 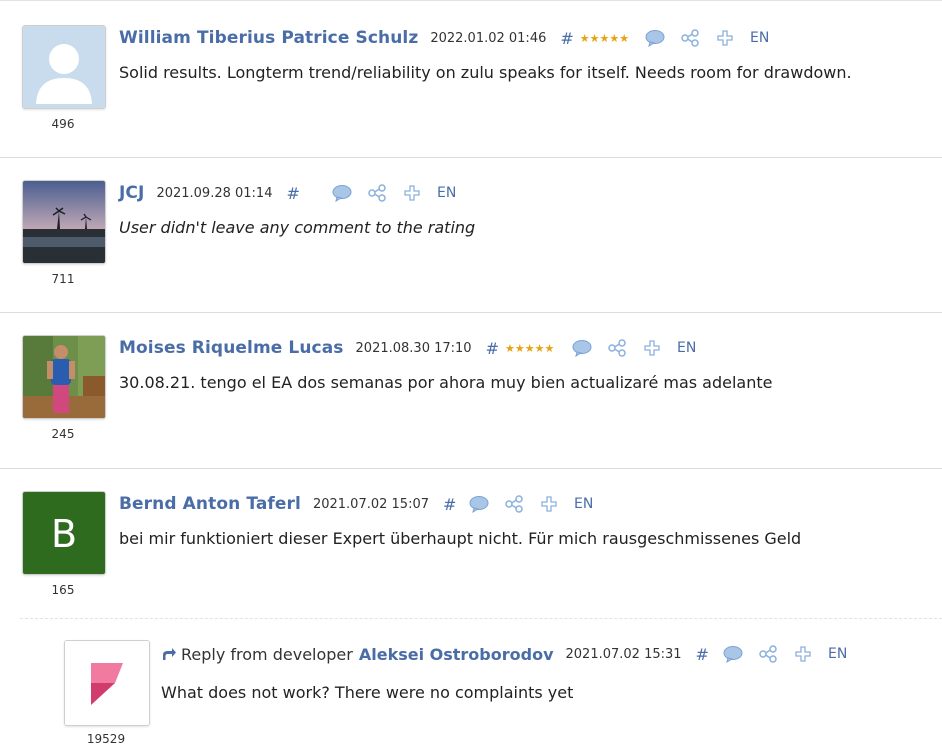 What do you see at coordinates (456, 654) in the screenshot?
I see `developer-name: Aleksei Ostroborodov` at bounding box center [456, 654].